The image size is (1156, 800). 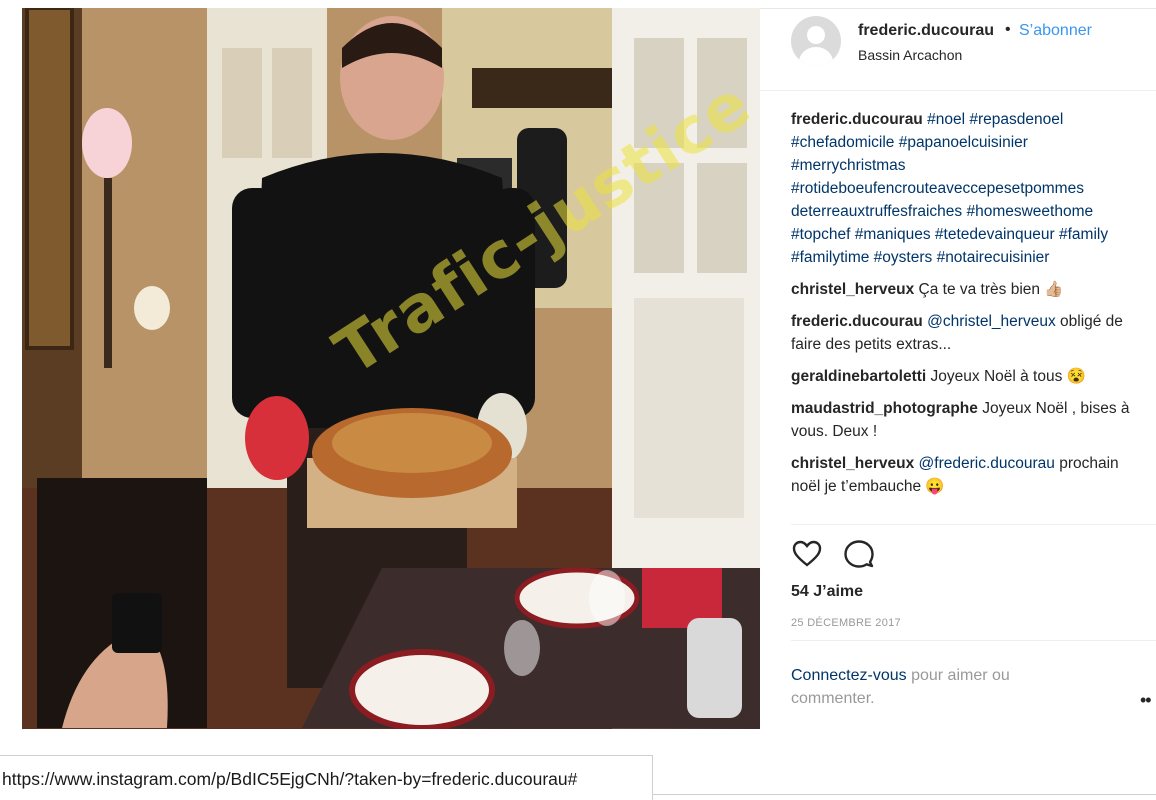 I want to click on comment-item: geraldinebartoletti Joyeux Noël à tous 😵, so click(x=961, y=376).